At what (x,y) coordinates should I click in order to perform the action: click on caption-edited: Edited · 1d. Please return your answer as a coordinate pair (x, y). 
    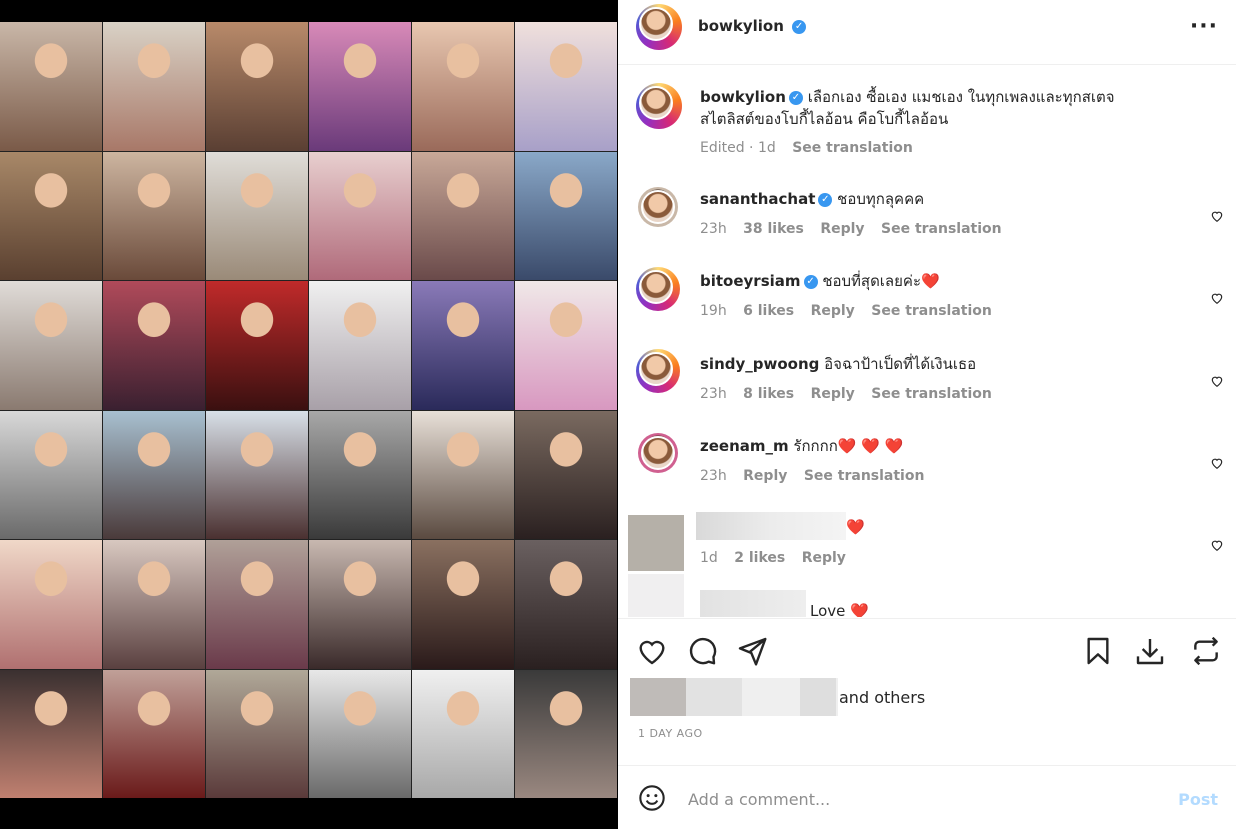
    Looking at the image, I should click on (738, 148).